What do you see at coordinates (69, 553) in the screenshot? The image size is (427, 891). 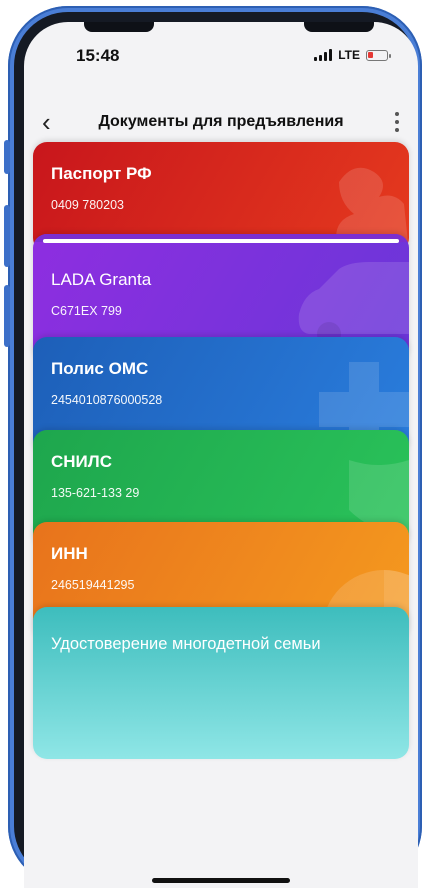 I see `card-title: ИНН` at bounding box center [69, 553].